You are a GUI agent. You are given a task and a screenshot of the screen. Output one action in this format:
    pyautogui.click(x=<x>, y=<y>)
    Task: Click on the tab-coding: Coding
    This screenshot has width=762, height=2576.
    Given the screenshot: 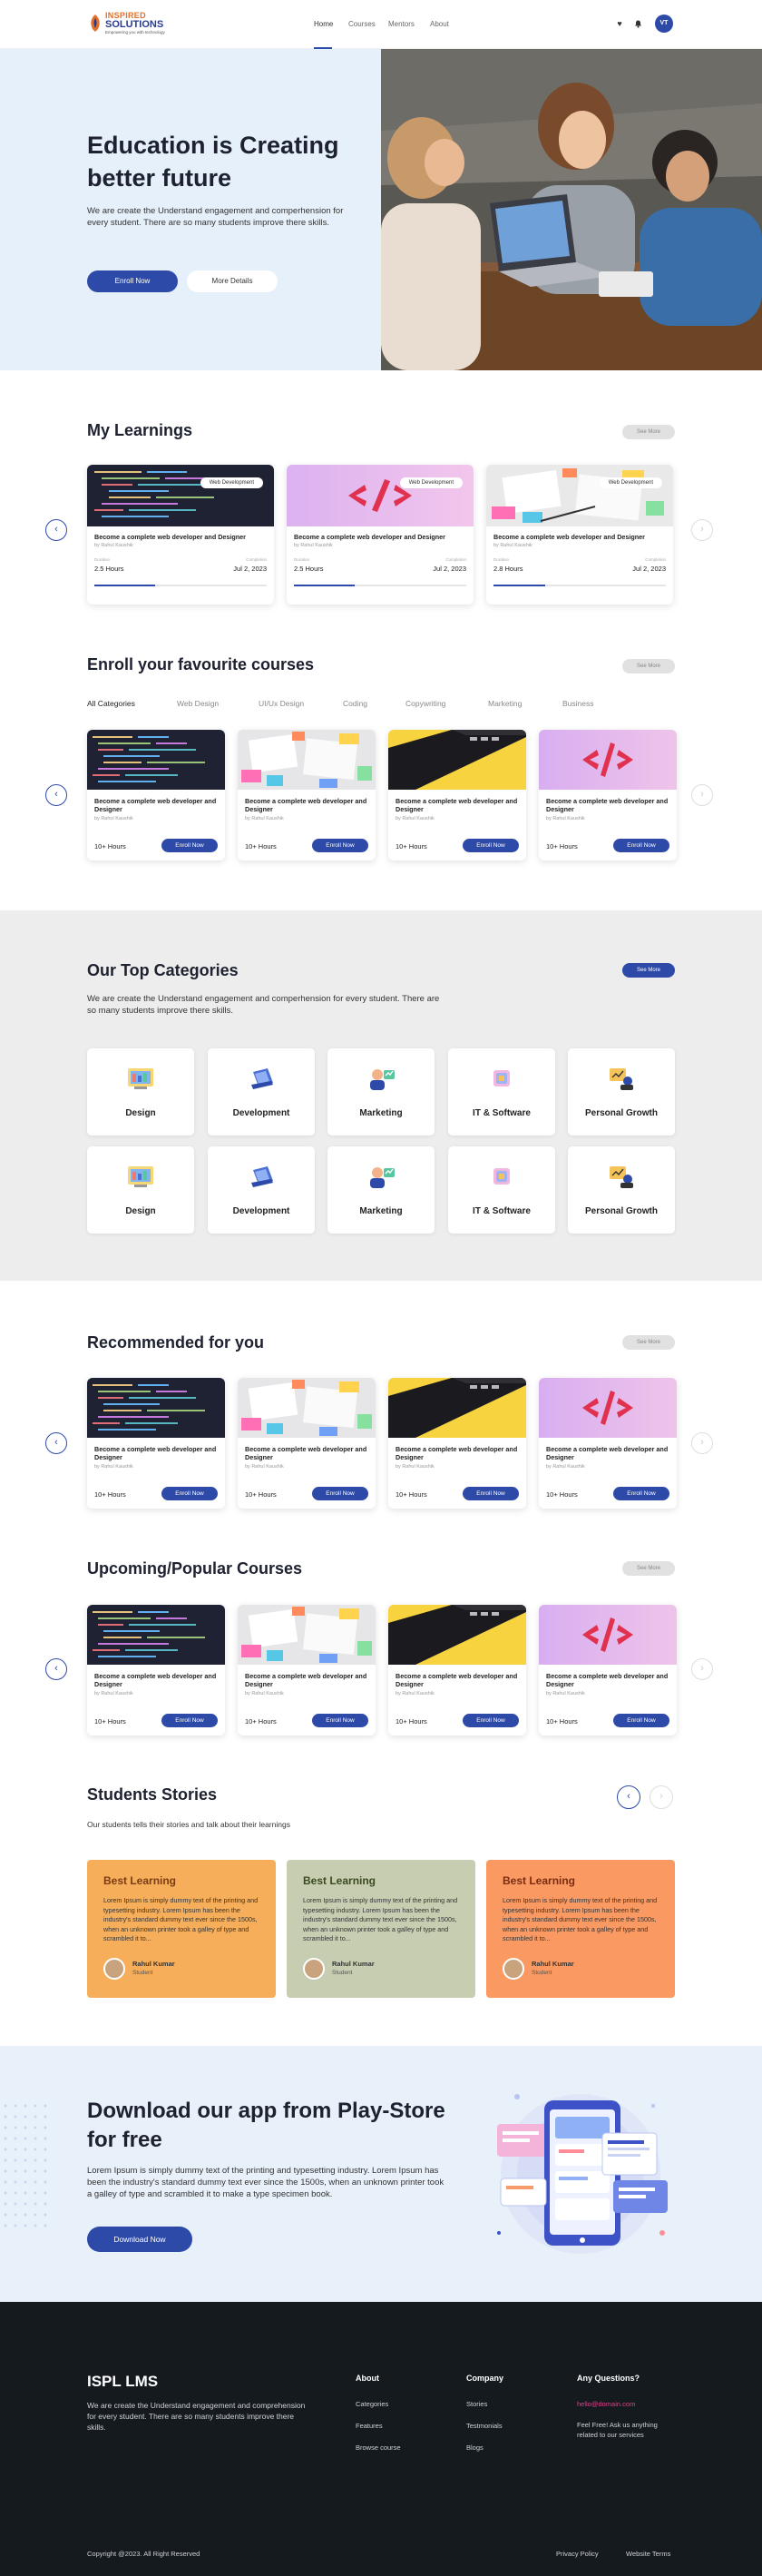 What is the action you would take?
    pyautogui.click(x=355, y=703)
    